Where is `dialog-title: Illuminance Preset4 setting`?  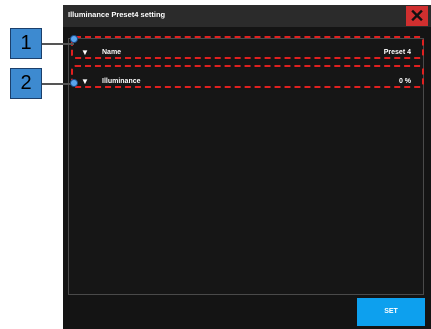
dialog-title: Illuminance Preset4 setting is located at coordinates (117, 14).